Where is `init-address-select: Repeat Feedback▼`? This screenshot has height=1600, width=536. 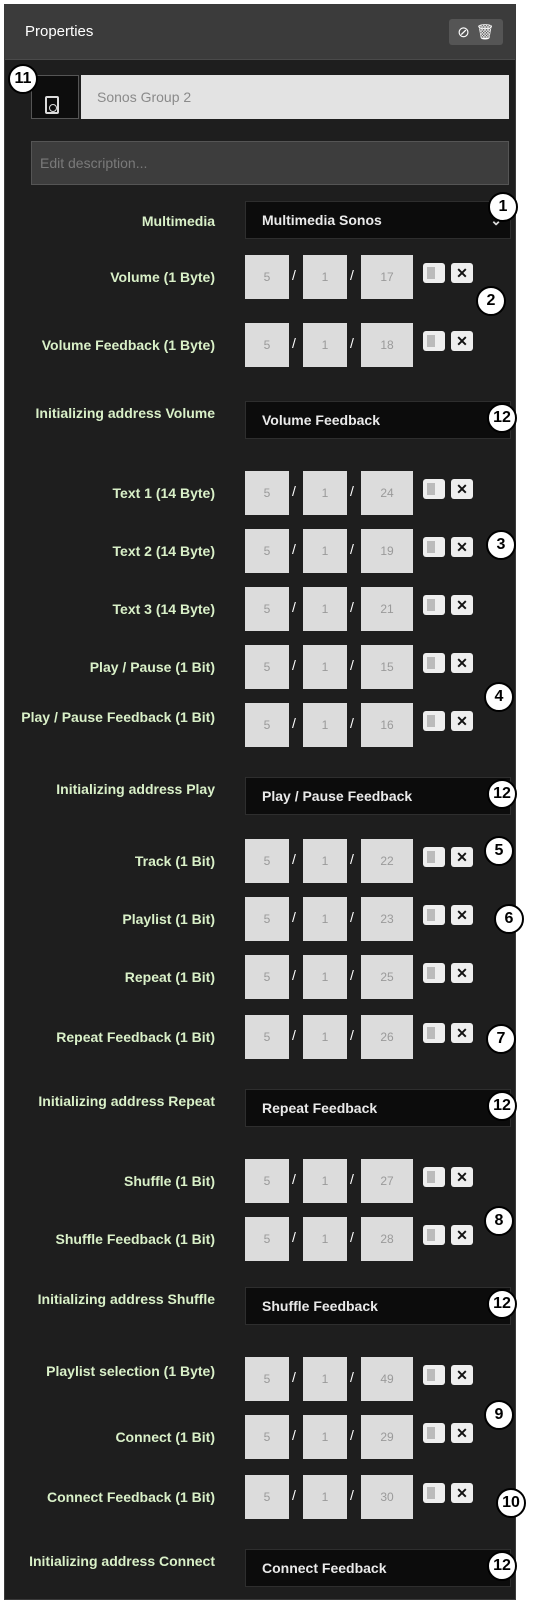
init-address-select: Repeat Feedback▼ is located at coordinates (378, 1108).